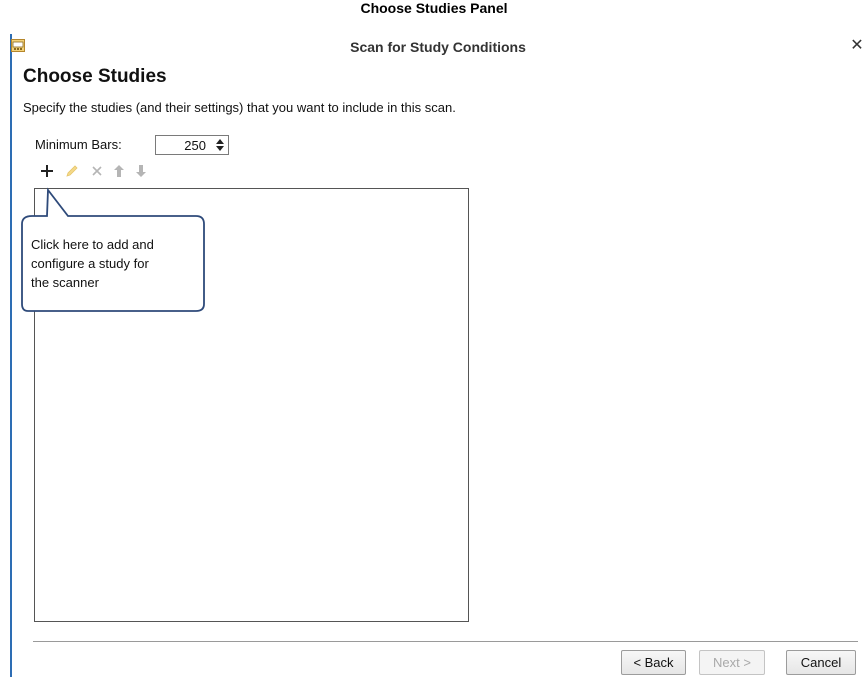 Image resolution: width=868 pixels, height=677 pixels. I want to click on move-up-button, so click(119, 171).